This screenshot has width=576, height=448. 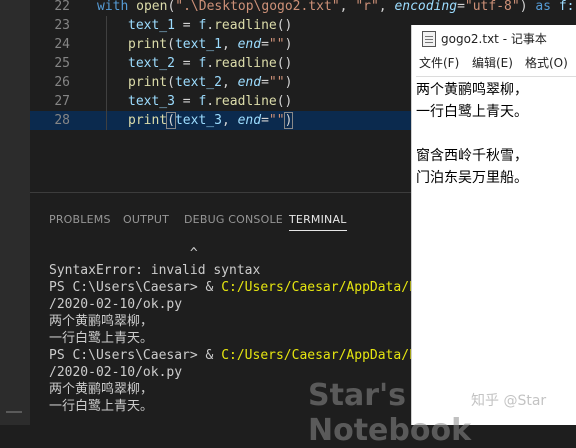 I want to click on line-number: 25, so click(x=62, y=63).